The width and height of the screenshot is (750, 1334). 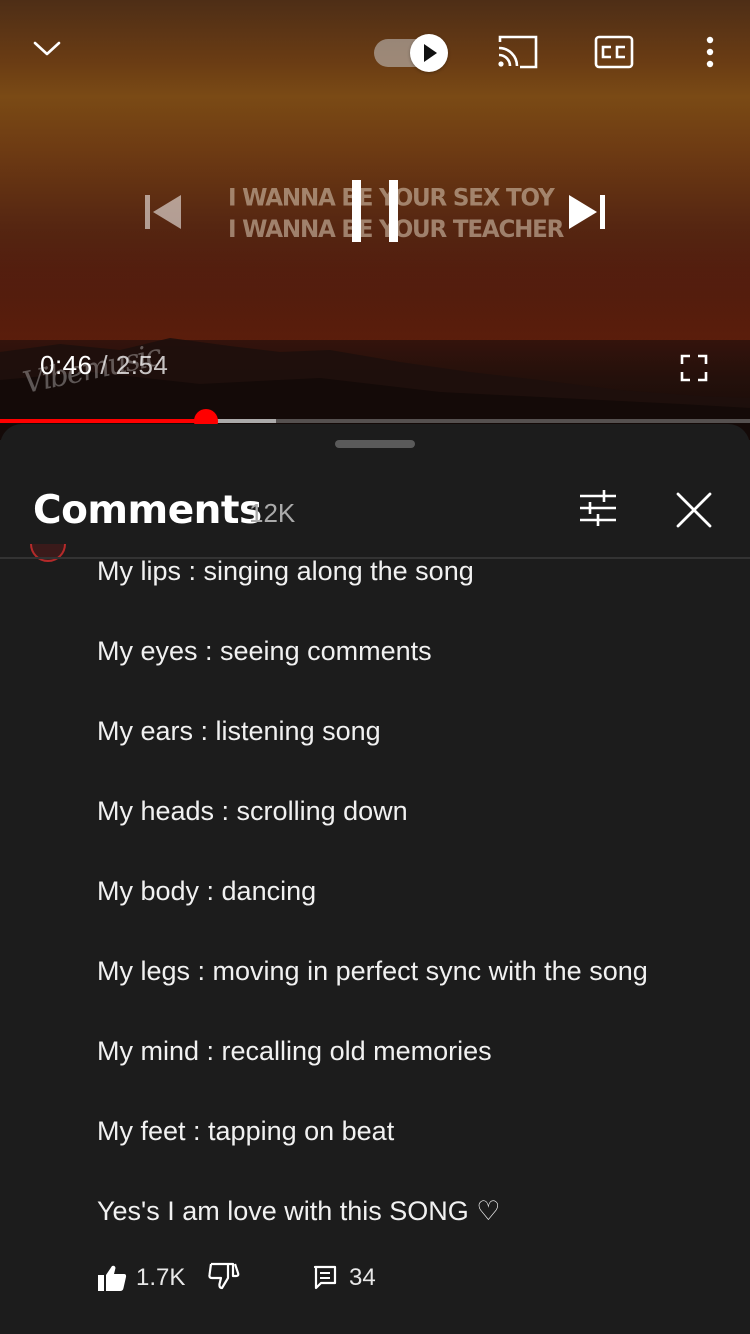 What do you see at coordinates (325, 1278) in the screenshot?
I see `reply-icon` at bounding box center [325, 1278].